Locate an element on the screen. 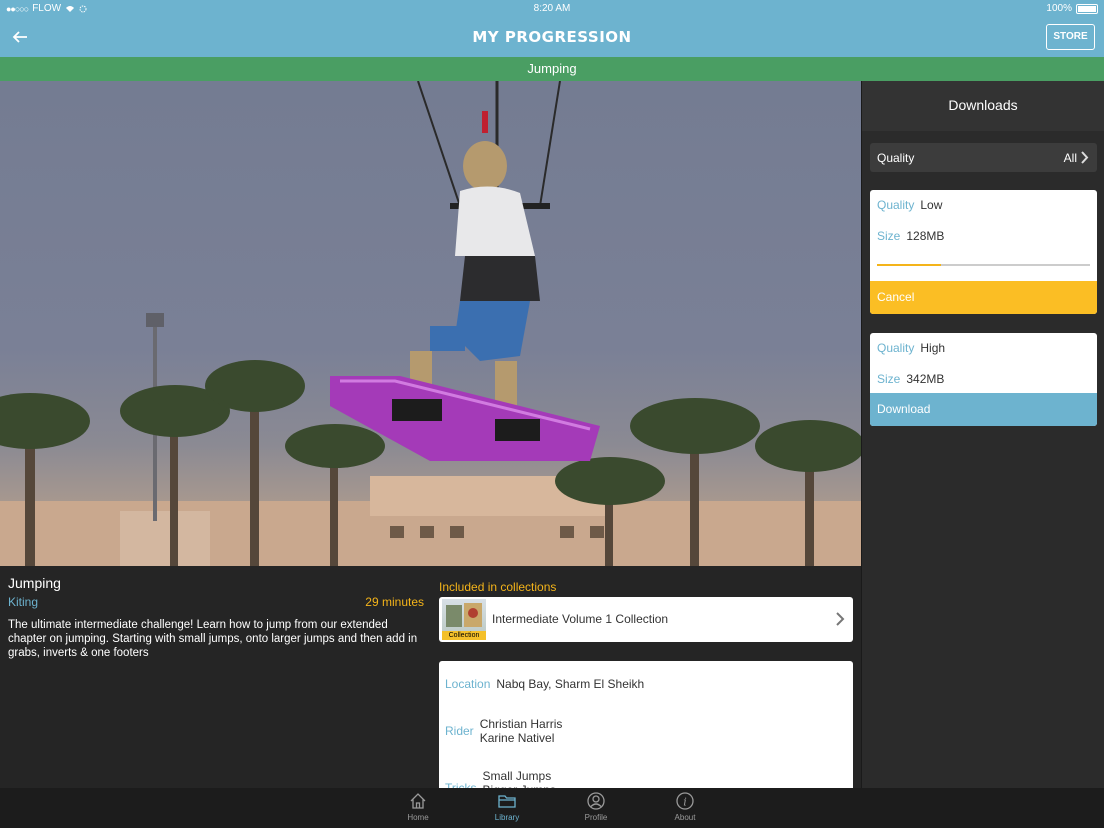 This screenshot has height=828, width=1104. quality-value: High is located at coordinates (933, 348).